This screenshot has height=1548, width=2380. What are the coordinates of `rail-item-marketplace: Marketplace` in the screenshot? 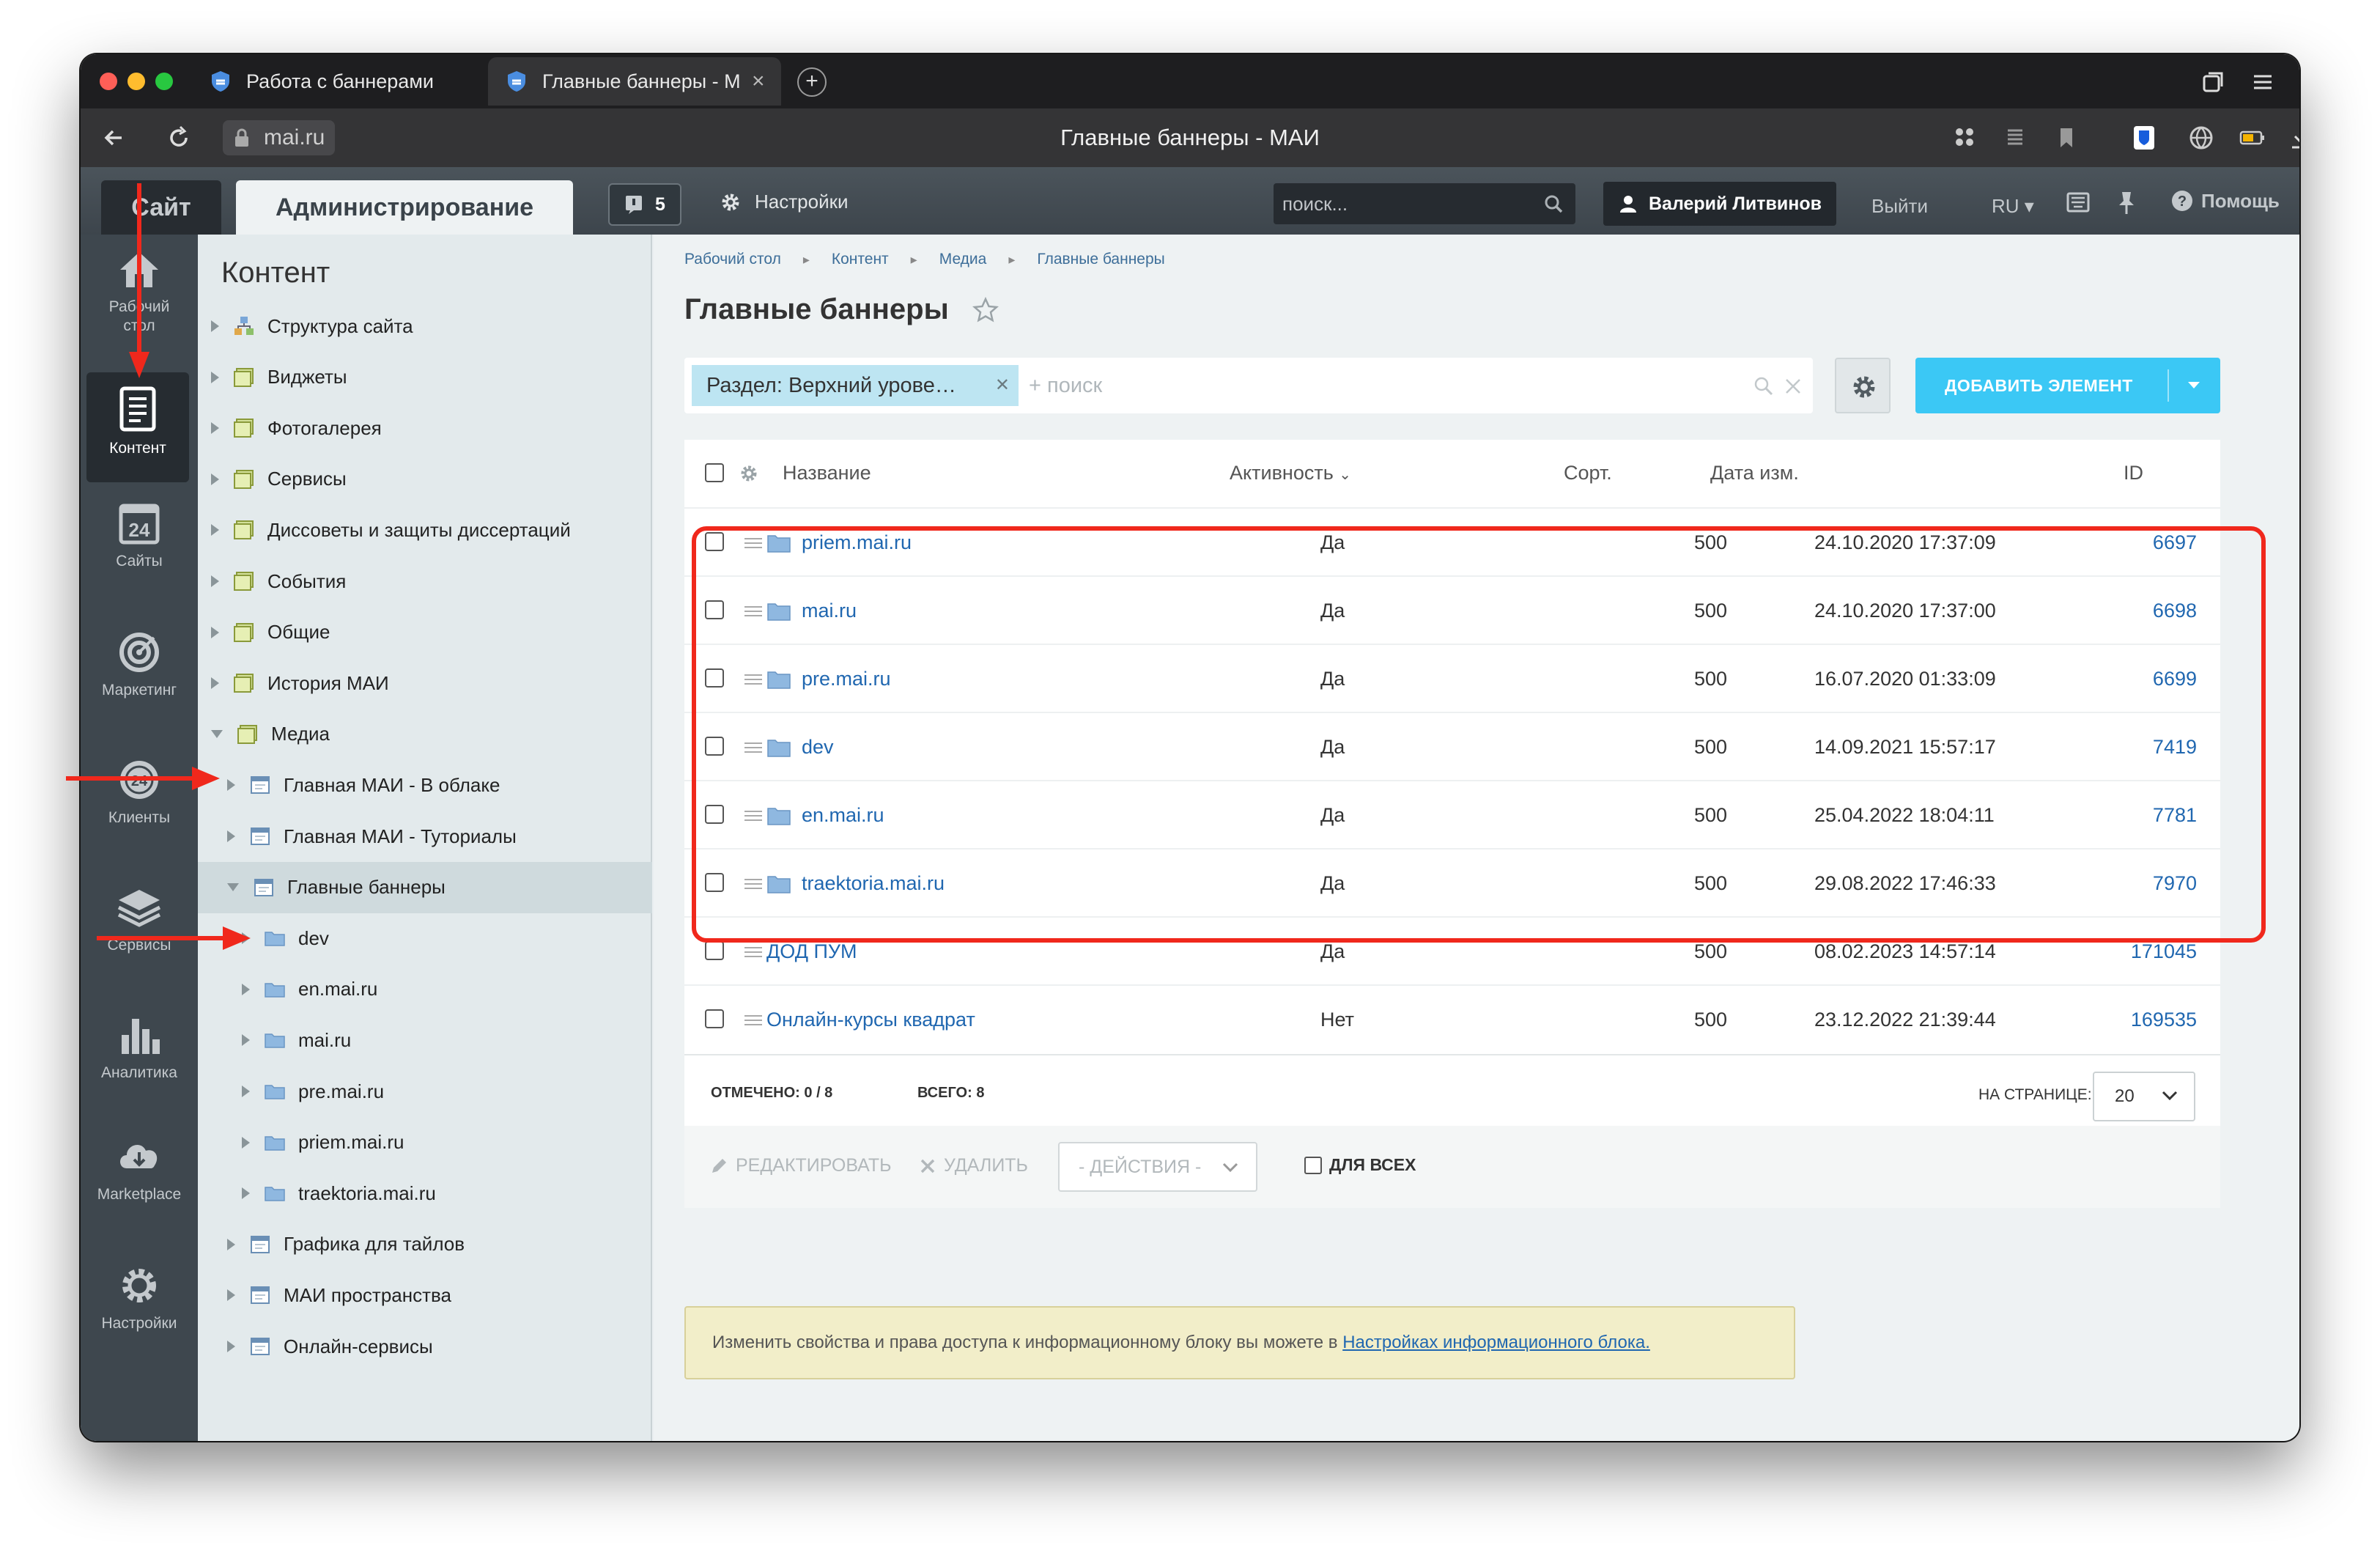 It's located at (139, 1169).